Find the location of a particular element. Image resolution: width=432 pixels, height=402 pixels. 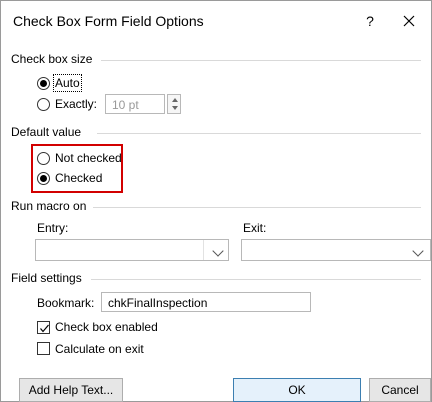

close-button is located at coordinates (409, 21).